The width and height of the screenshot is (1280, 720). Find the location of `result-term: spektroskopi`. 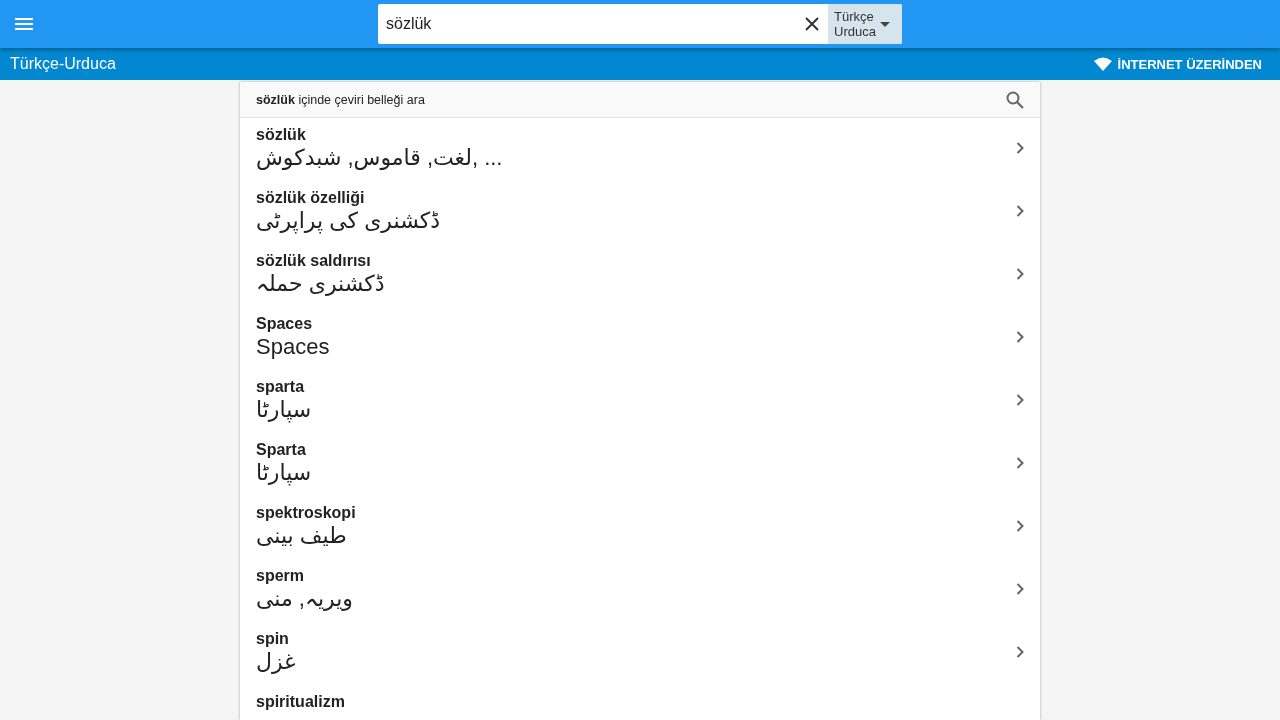

result-term: spektroskopi is located at coordinates (306, 512).